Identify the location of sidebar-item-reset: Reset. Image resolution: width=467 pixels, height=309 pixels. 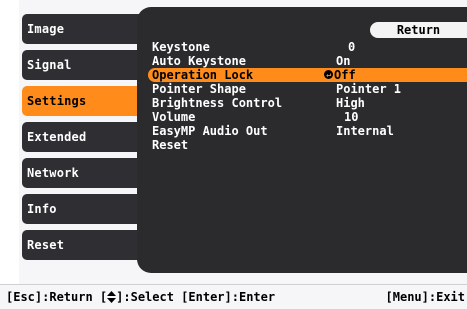
(82, 245).